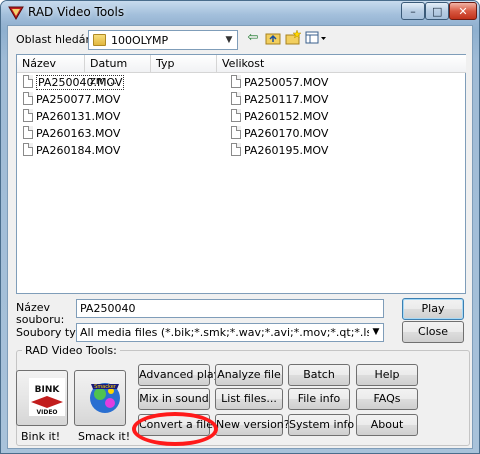  What do you see at coordinates (184, 64) in the screenshot?
I see `column-header-type: Typ` at bounding box center [184, 64].